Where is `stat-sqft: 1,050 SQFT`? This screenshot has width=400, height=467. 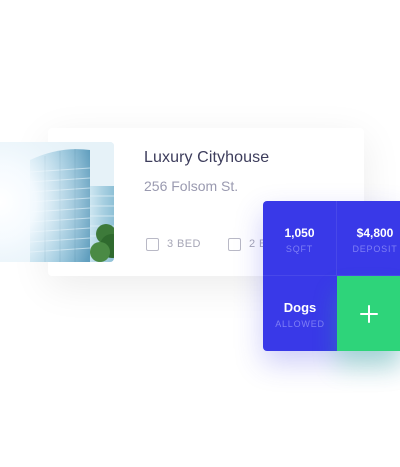 stat-sqft: 1,050 SQFT is located at coordinates (300, 238).